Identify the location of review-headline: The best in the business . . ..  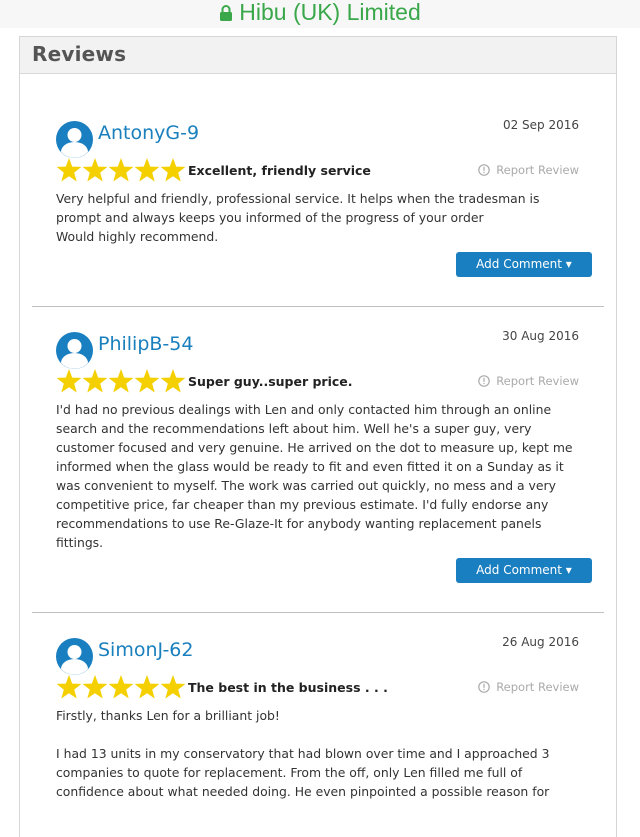
(288, 687).